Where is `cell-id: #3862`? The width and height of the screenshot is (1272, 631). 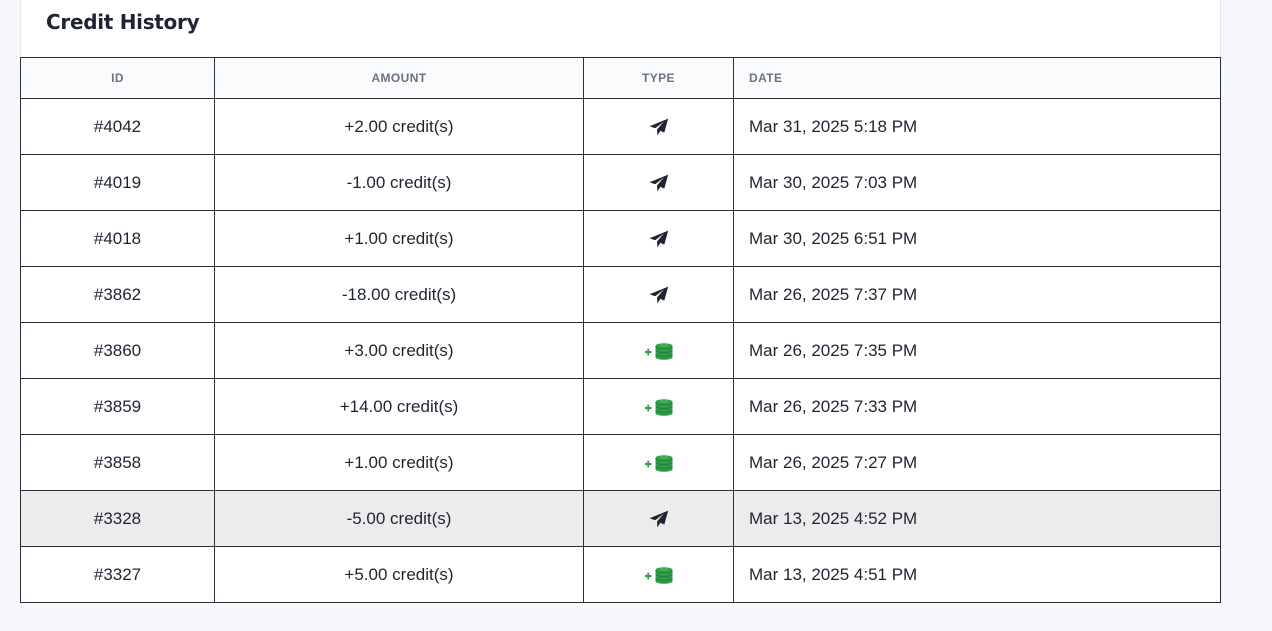
cell-id: #3862 is located at coordinates (117, 294).